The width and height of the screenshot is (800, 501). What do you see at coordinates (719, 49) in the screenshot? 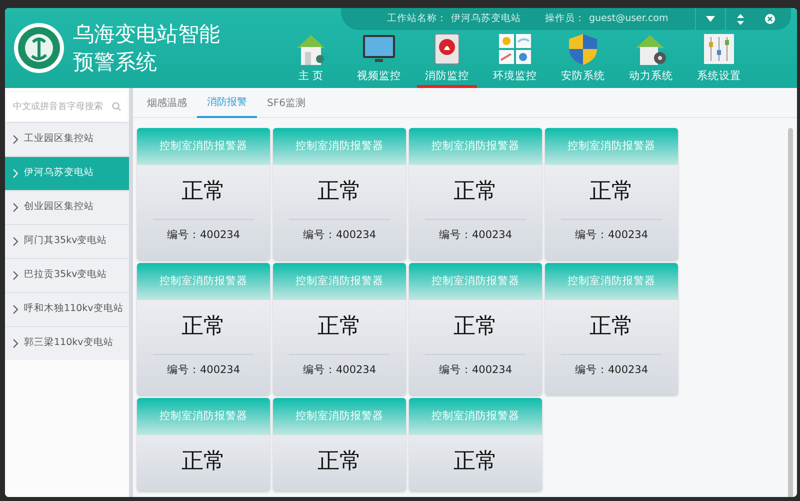
I see `sliders-icon` at bounding box center [719, 49].